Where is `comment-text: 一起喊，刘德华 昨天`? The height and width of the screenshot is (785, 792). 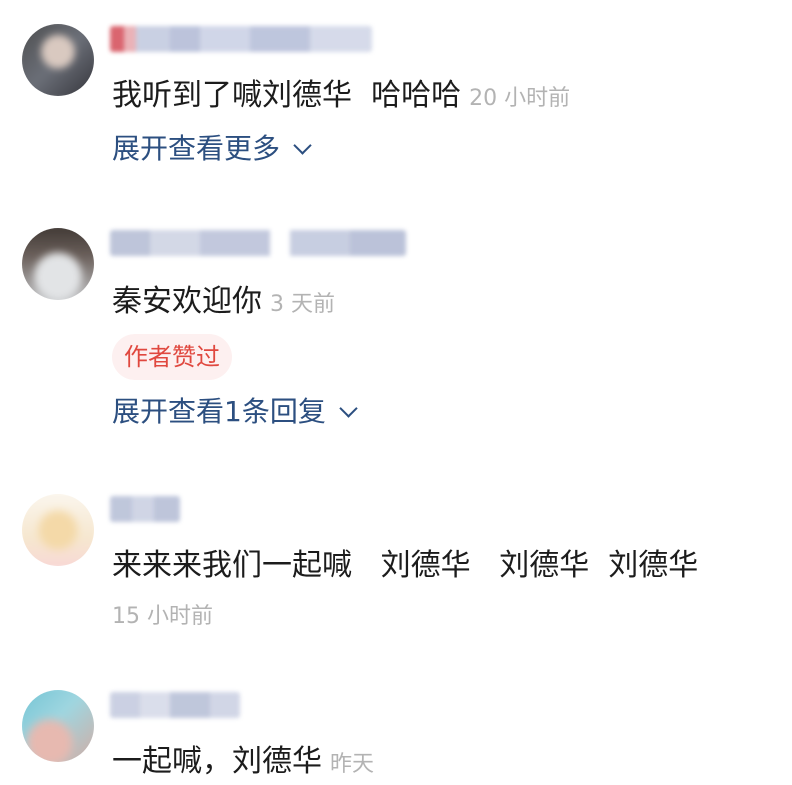
comment-text: 一起喊，刘德华 昨天 is located at coordinates (243, 763).